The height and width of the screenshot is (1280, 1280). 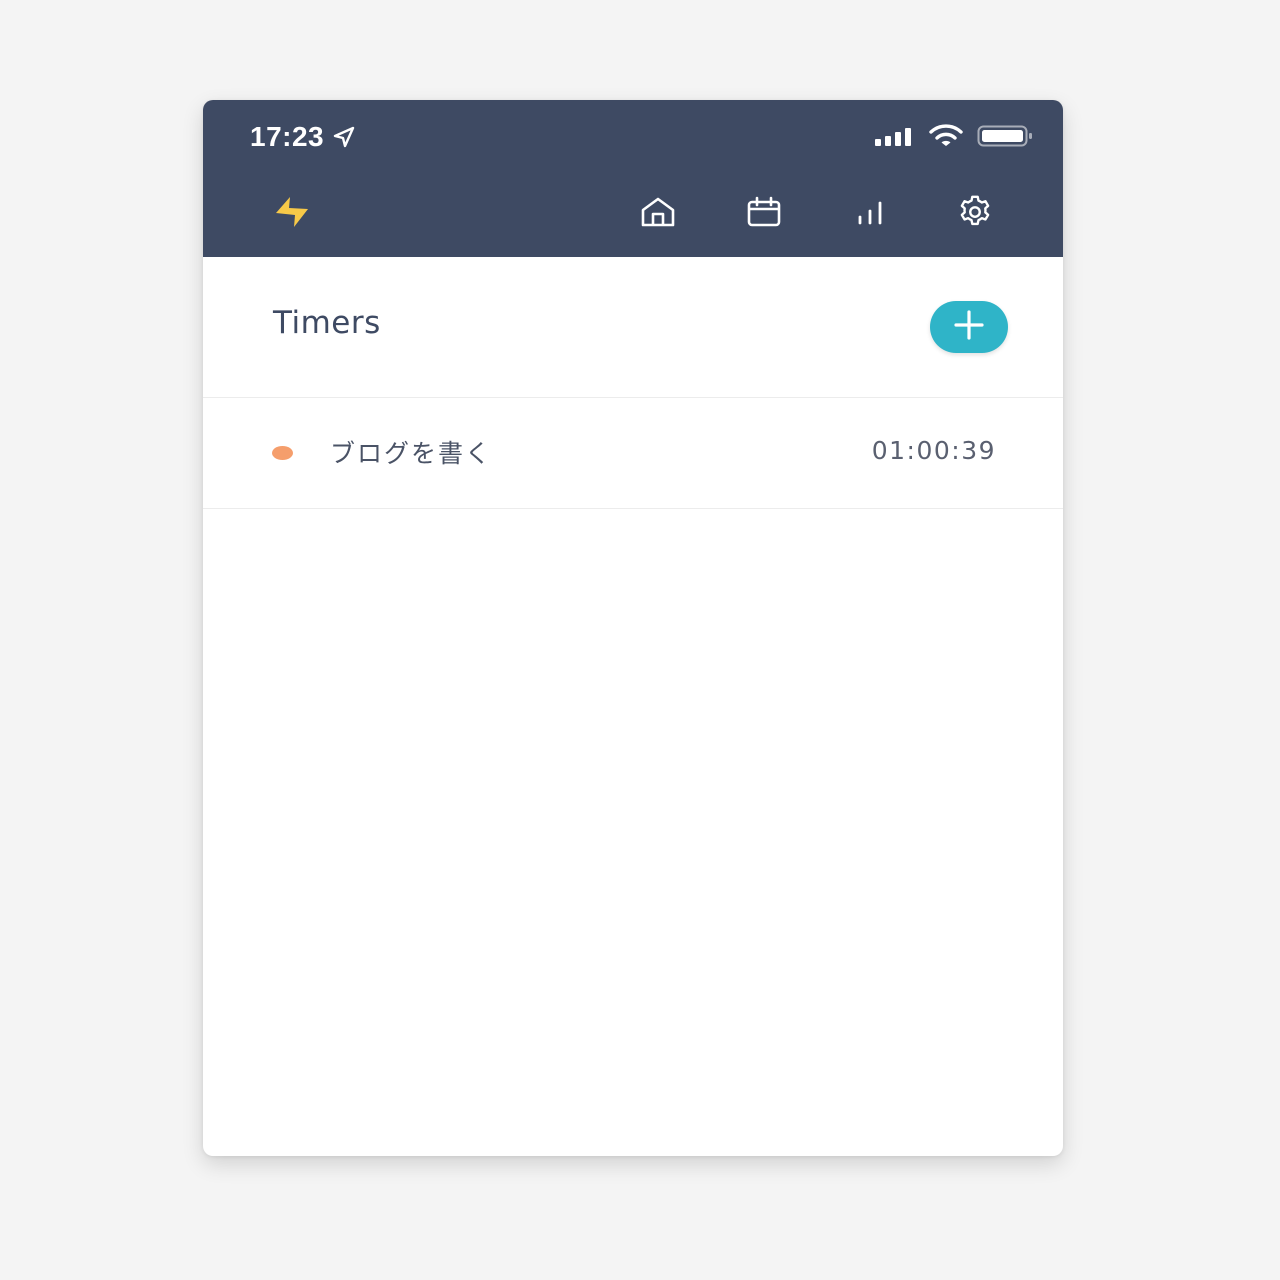 What do you see at coordinates (895, 138) in the screenshot?
I see `cellular-signal-icon` at bounding box center [895, 138].